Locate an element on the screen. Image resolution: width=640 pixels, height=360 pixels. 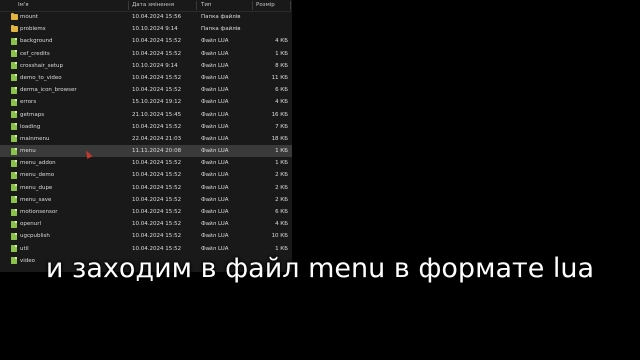
file-size: 16 КБ is located at coordinates (279, 114).